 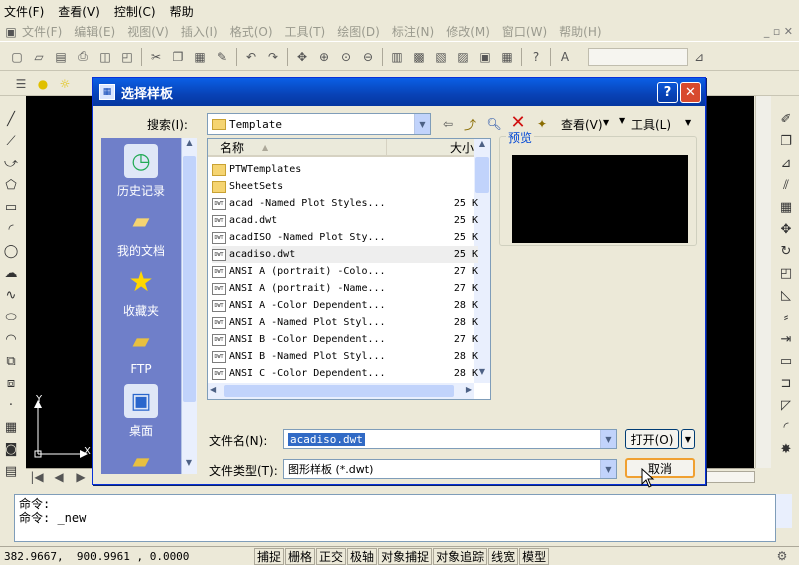 I want to click on column-header-name: 名称 ▲, so click(x=297, y=148).